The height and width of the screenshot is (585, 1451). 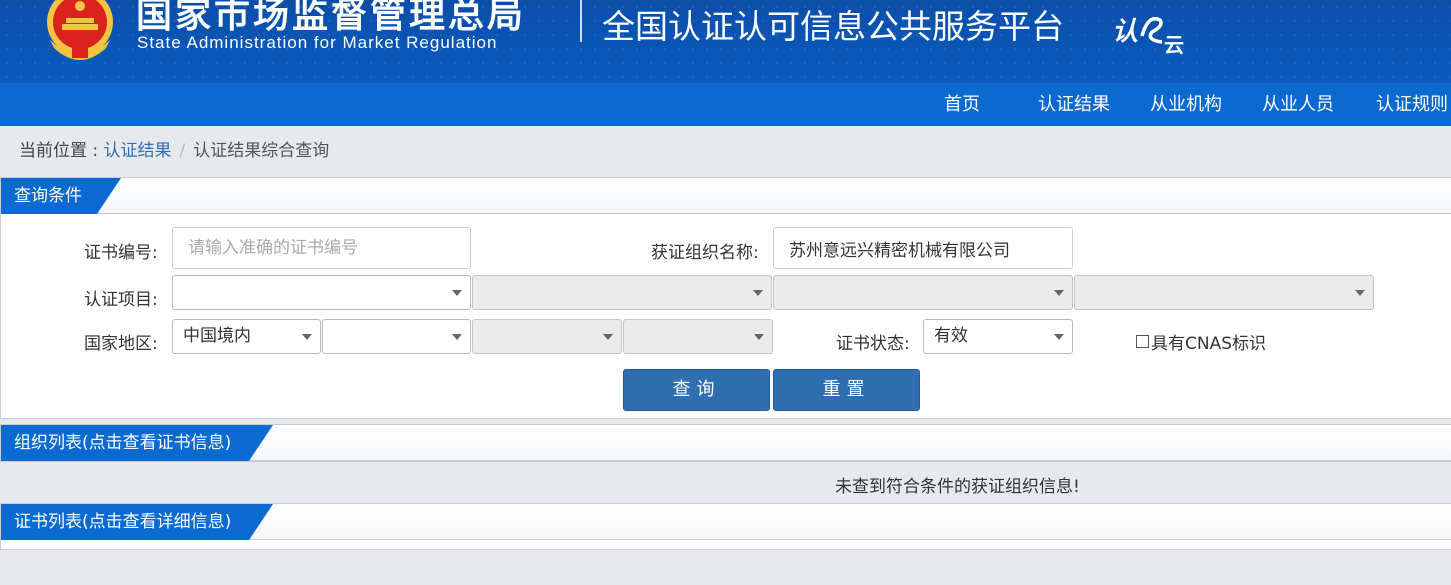 What do you see at coordinates (1186, 104) in the screenshot?
I see `nav-institutions: 从业机构` at bounding box center [1186, 104].